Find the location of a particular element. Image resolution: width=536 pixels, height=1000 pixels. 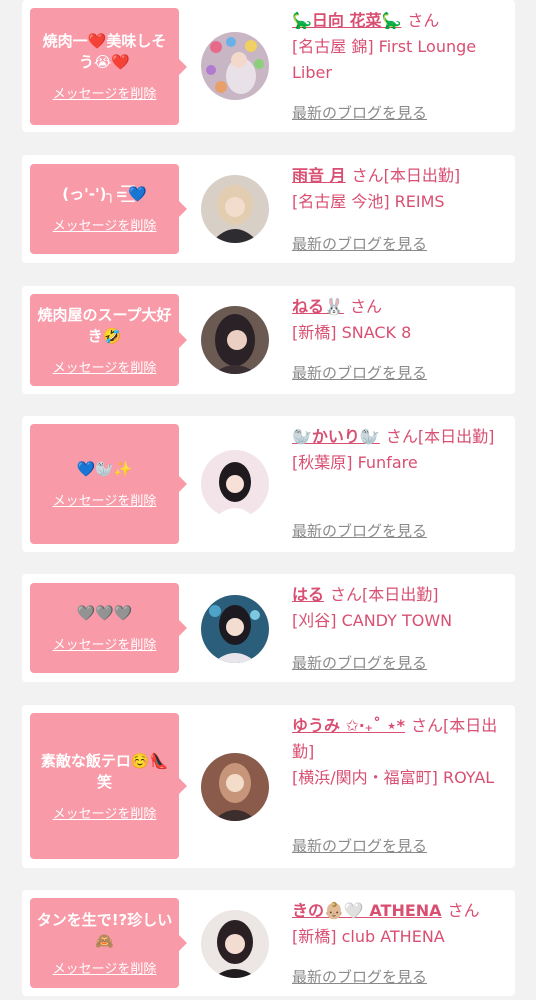

message-bubble: 焼肉一❤️美味しそう😭❤️ メッセージを削除 is located at coordinates (108, 66).